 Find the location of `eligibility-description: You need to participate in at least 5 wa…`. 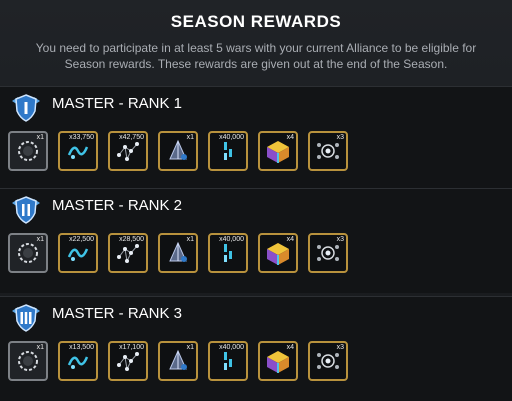

eligibility-description: You need to participate in at least 5 wa… is located at coordinates (256, 56).